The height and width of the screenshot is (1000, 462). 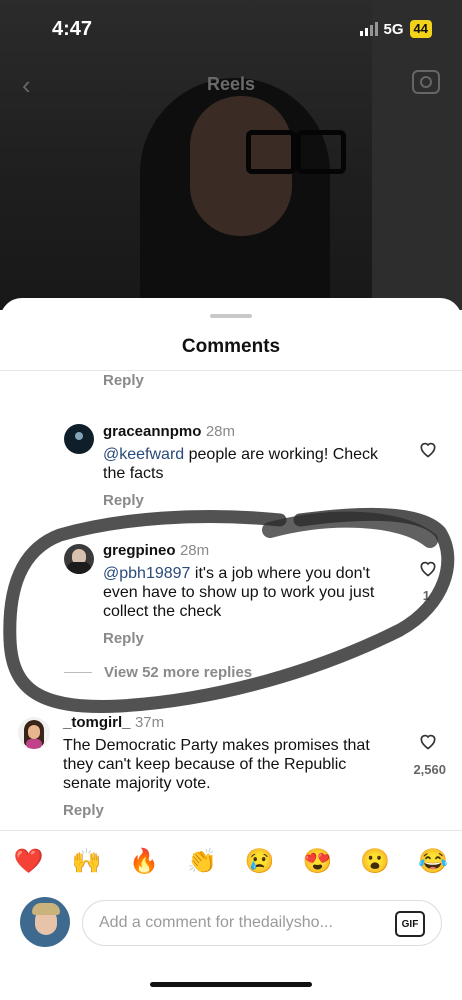 I want to click on comment-username: graceannpmo, so click(x=152, y=431).